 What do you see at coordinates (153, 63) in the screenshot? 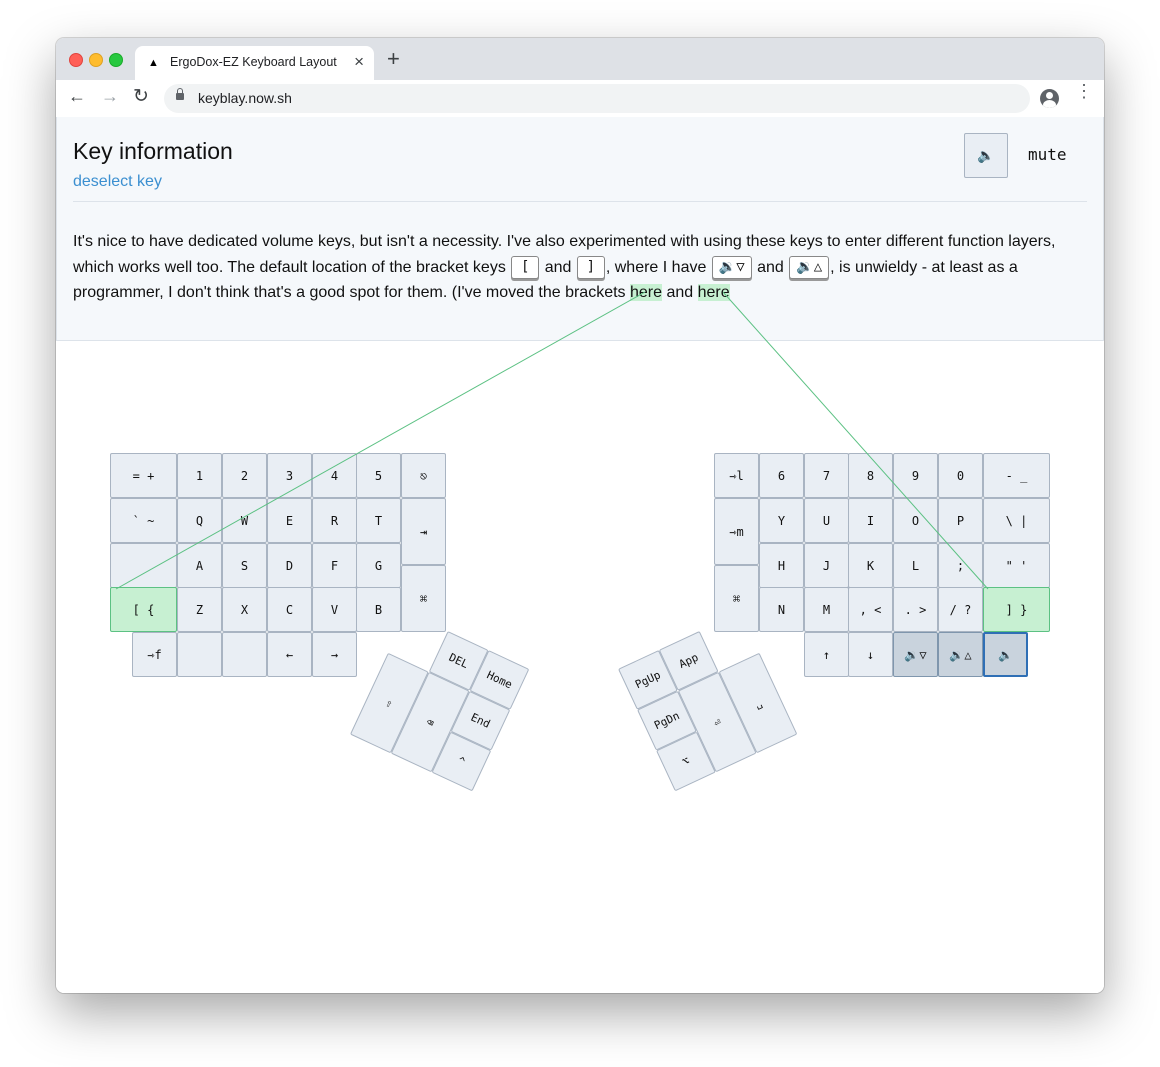
I see `triangle-favicon-icon: ▲` at bounding box center [153, 63].